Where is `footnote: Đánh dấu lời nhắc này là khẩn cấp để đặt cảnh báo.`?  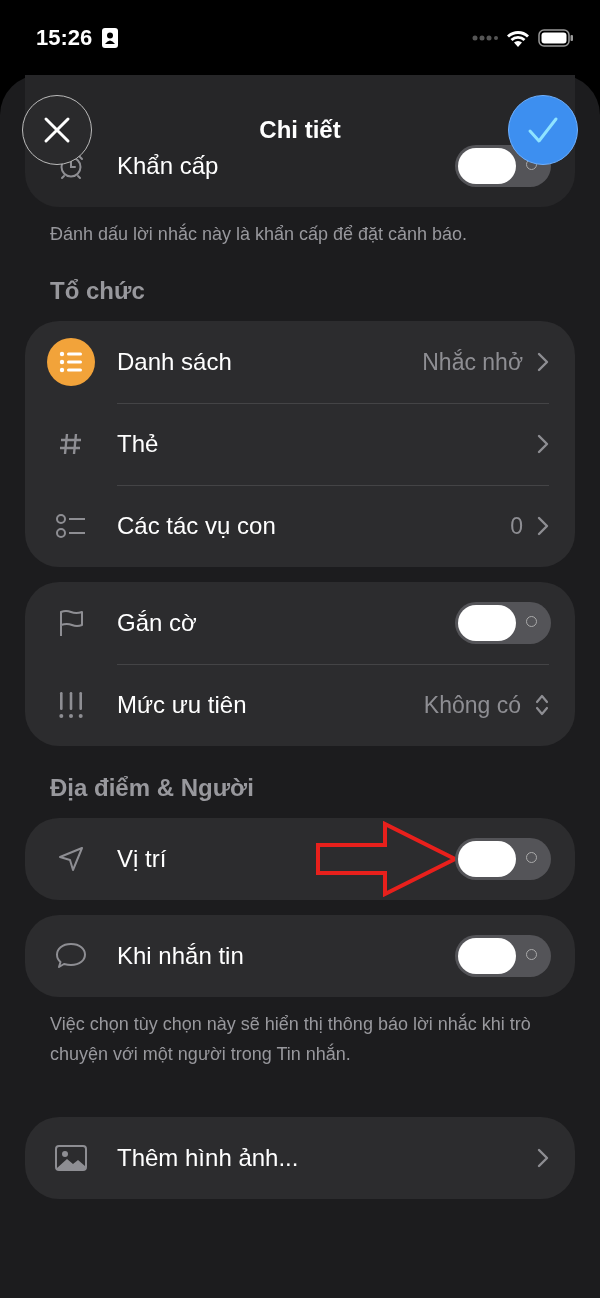
footnote: Đánh dấu lời nhắc này là khẩn cấp để đặt cảnh báo. is located at coordinates (259, 234).